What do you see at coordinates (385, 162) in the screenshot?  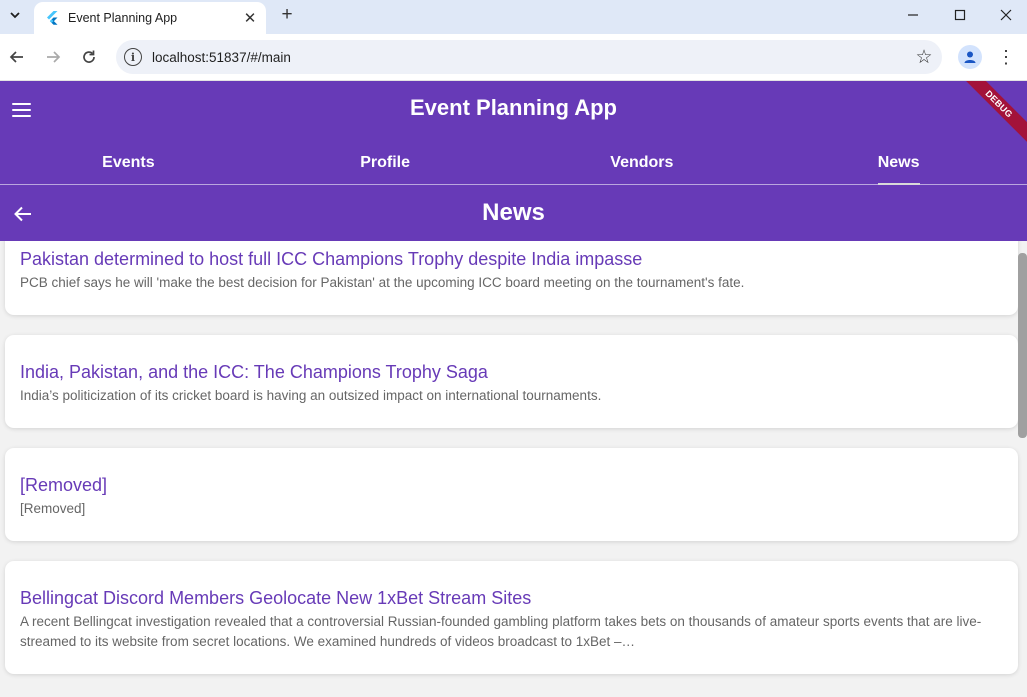 I see `tab-profile: Profile` at bounding box center [385, 162].